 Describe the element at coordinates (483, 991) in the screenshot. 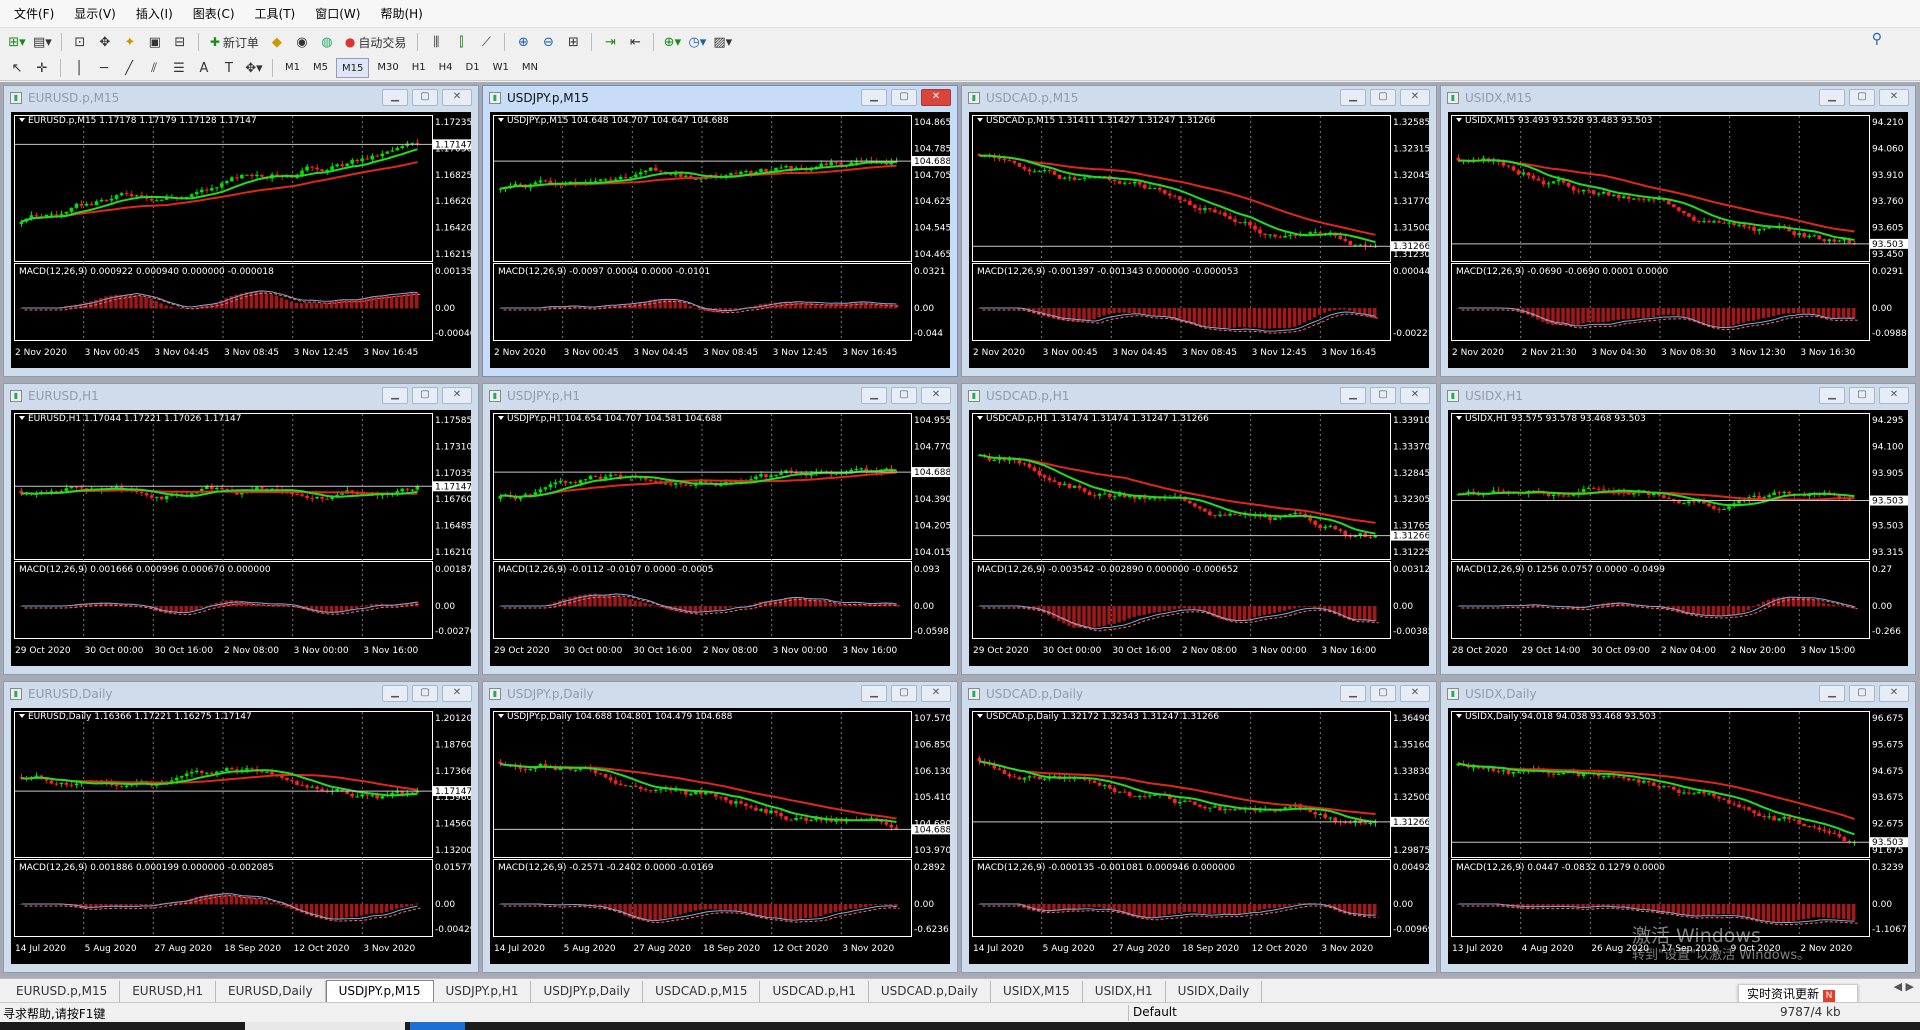

I see `tab-usdjpy-h1: USDJPY.p,H1` at that location.